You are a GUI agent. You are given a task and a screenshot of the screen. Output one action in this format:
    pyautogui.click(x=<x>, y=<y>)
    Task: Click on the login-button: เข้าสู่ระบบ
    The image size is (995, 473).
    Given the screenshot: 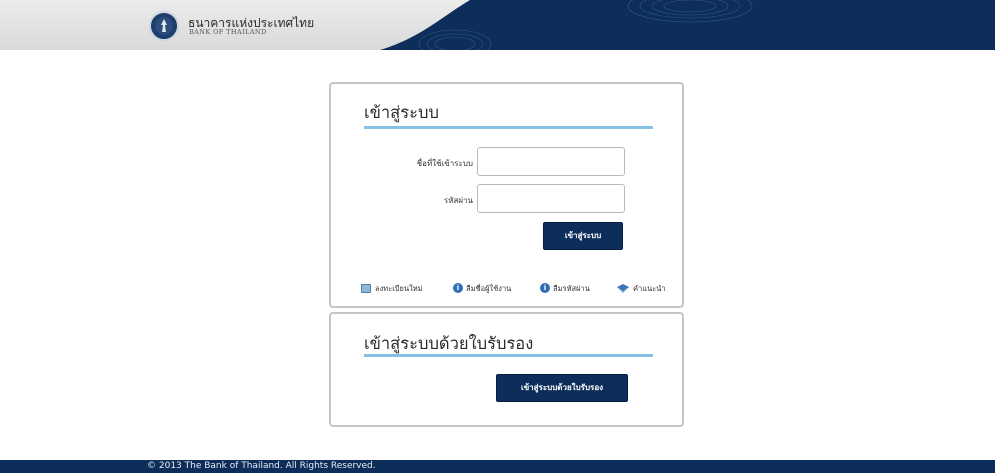 What is the action you would take?
    pyautogui.click(x=583, y=236)
    